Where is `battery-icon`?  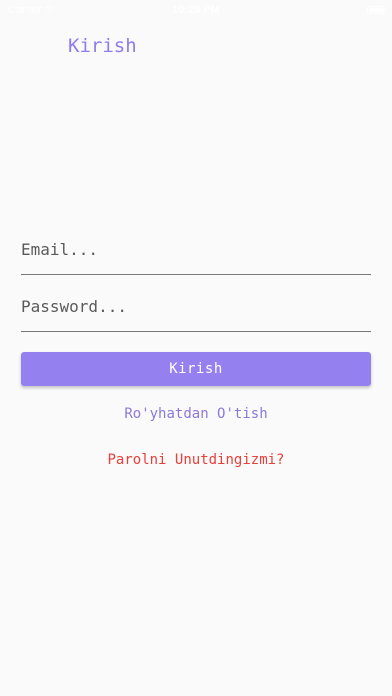
battery-icon is located at coordinates (376, 10).